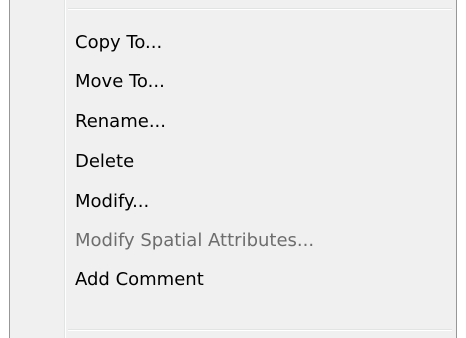 This screenshot has width=466, height=338. What do you see at coordinates (260, 330) in the screenshot?
I see `menu-separator-bottom-highlight` at bounding box center [260, 330].